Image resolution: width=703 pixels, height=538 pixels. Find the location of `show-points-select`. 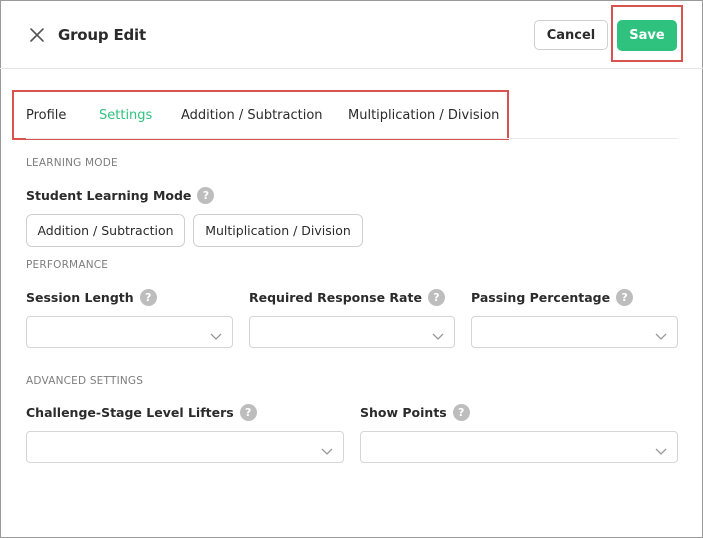

show-points-select is located at coordinates (519, 447).